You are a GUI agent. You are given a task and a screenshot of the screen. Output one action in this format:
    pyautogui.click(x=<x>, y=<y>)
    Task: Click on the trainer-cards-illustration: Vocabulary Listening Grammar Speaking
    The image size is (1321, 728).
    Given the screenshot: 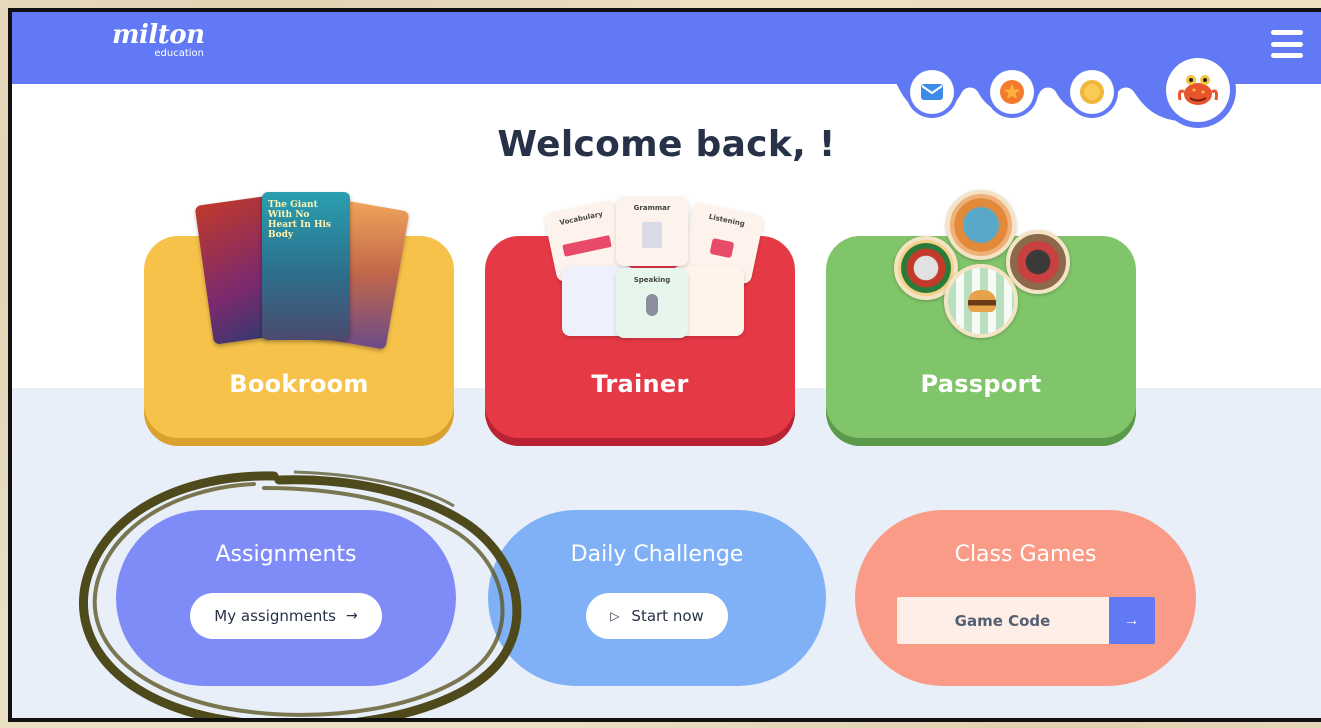 What is the action you would take?
    pyautogui.click(x=653, y=267)
    